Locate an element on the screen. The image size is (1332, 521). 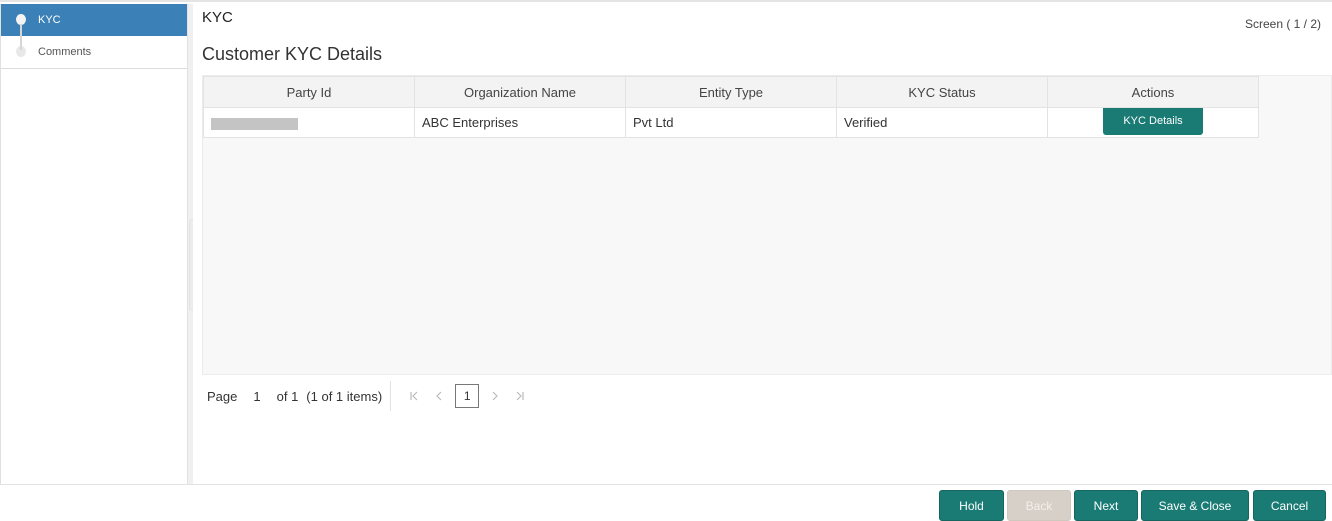
sidebar: KYC Comments is located at coordinates (93, 244).